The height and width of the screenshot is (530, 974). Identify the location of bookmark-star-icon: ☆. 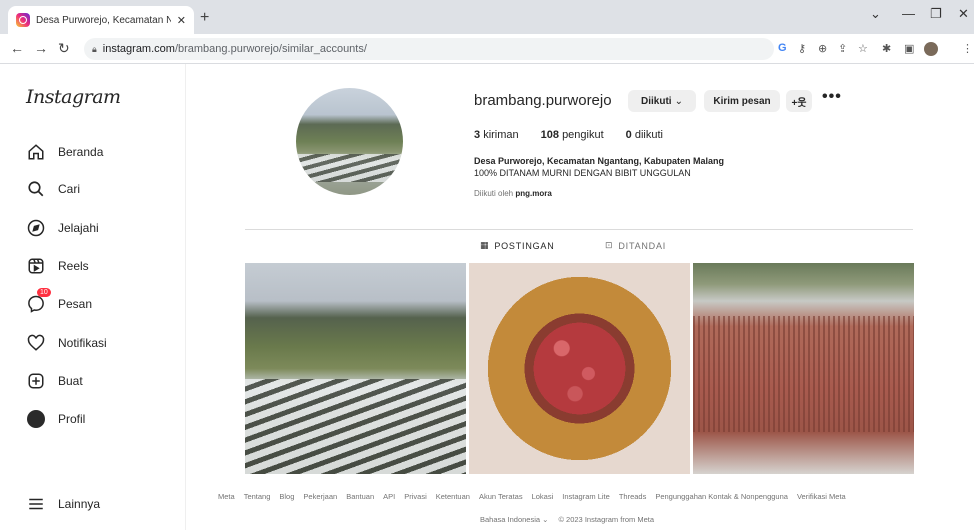
(863, 48).